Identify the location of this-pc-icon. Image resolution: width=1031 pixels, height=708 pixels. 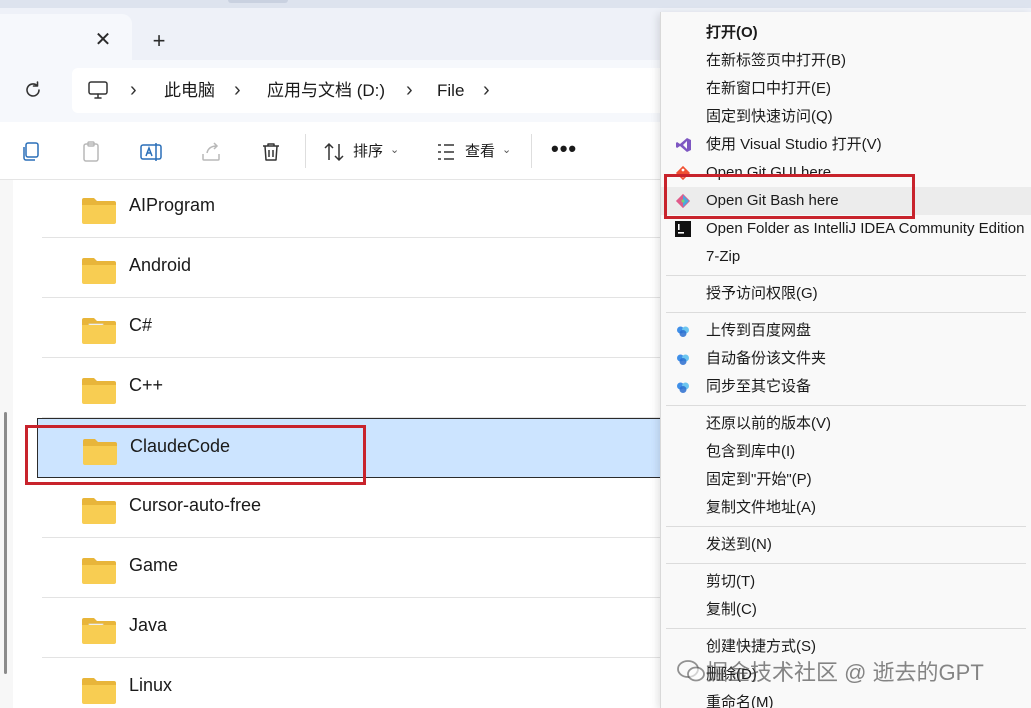
(98, 90).